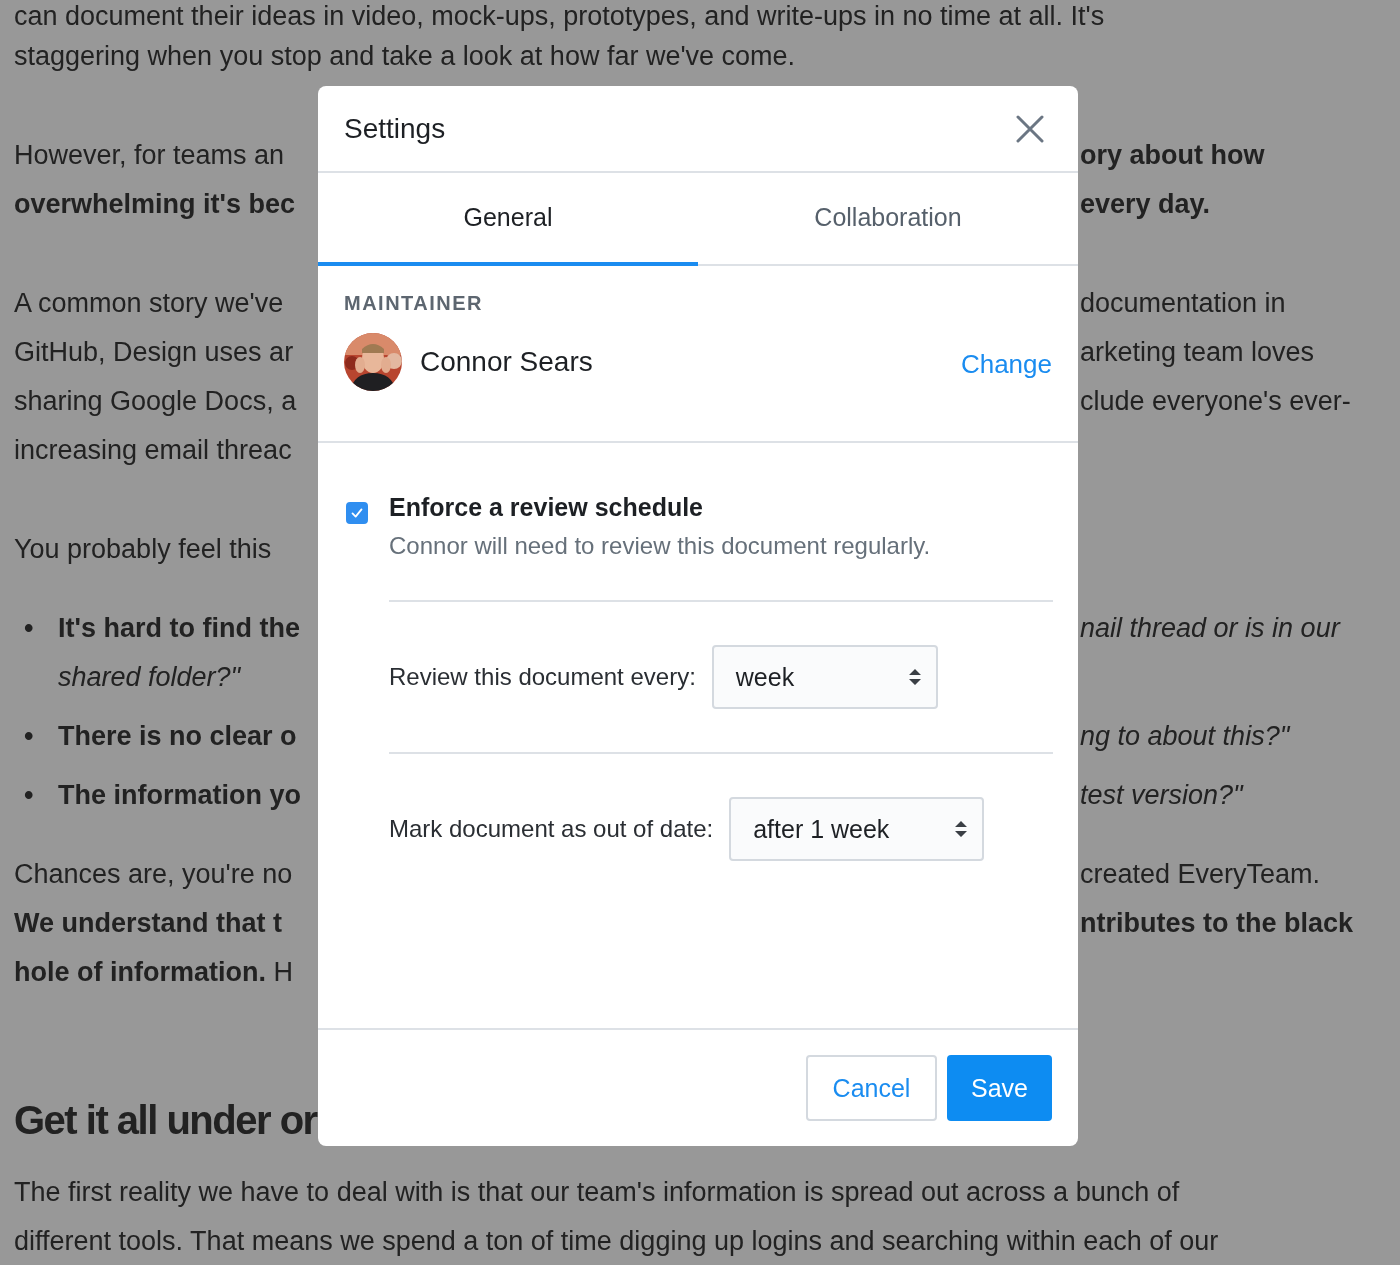 The image size is (1400, 1265). I want to click on paragraph-fragment: ntributes to the black, so click(1217, 923).